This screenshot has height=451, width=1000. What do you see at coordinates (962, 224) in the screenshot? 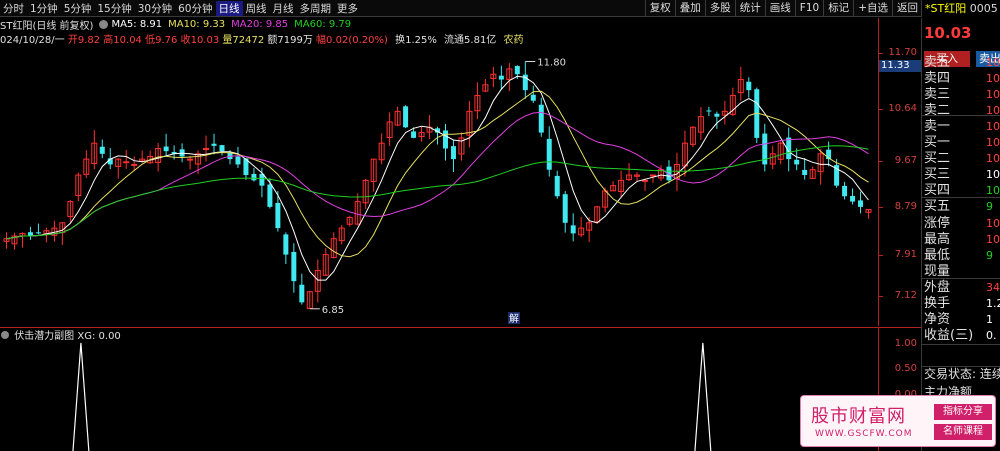
I see `book-row: 涨停 10` at bounding box center [962, 224].